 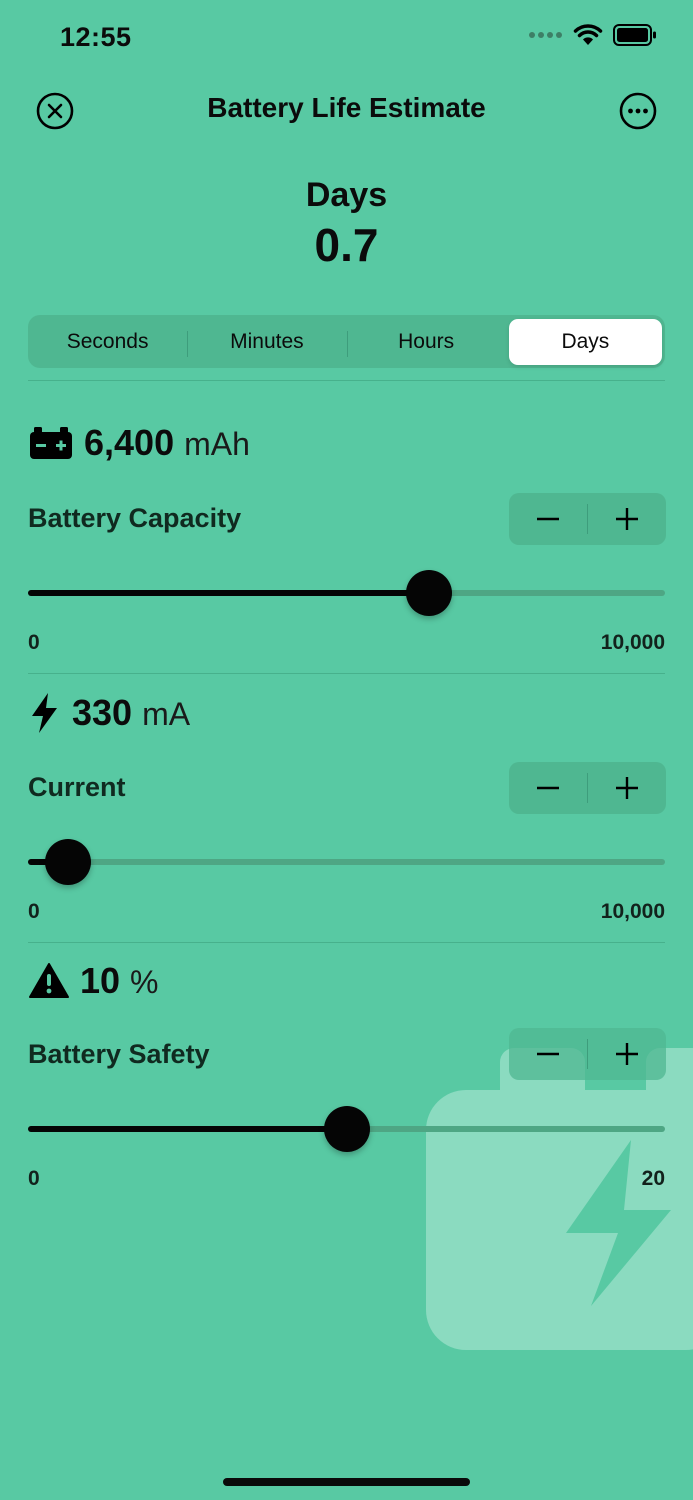 What do you see at coordinates (44, 713) in the screenshot?
I see `bolt-icon` at bounding box center [44, 713].